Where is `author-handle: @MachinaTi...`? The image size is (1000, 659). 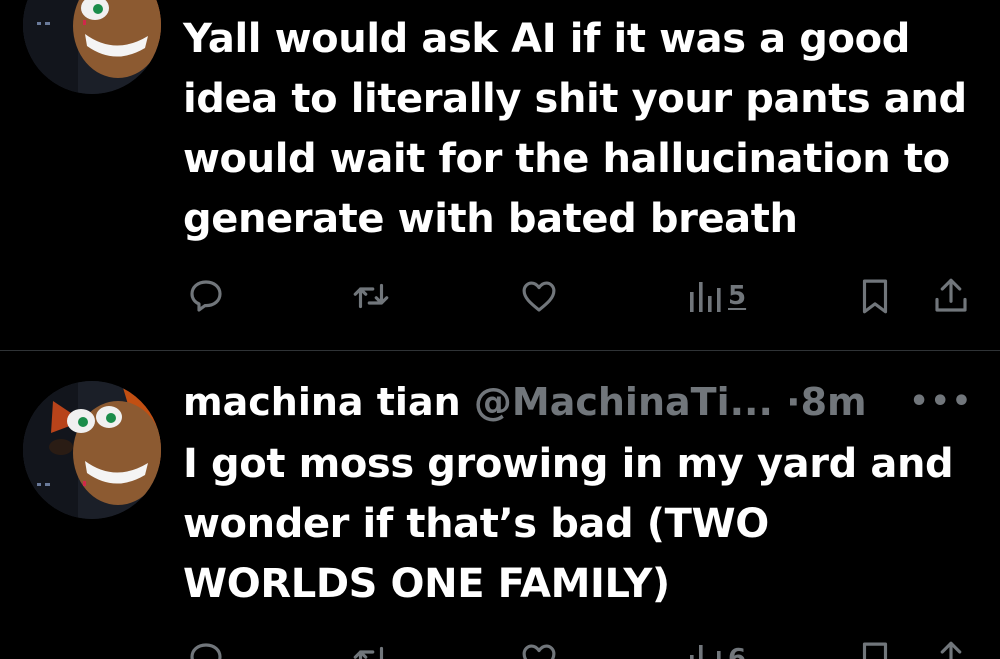
author-handle: @MachinaTi... is located at coordinates (623, 402).